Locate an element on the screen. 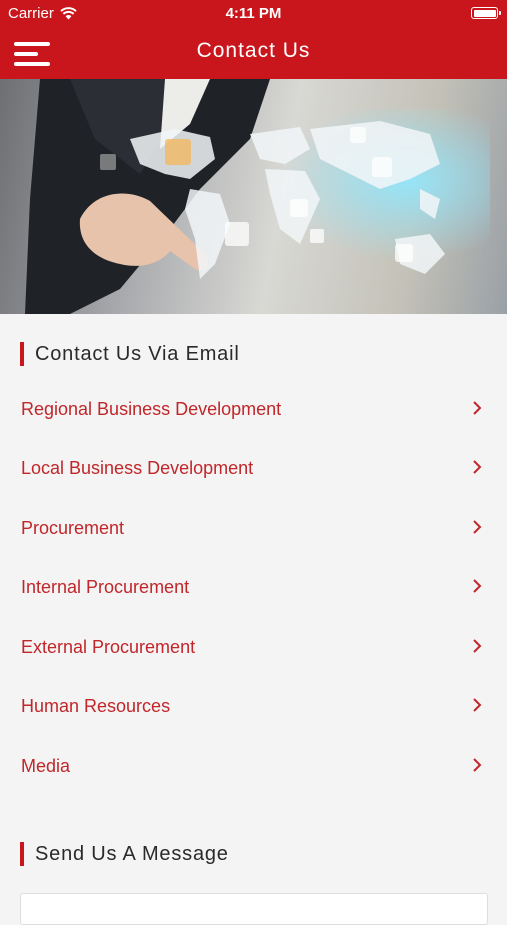  section-title-text: Send Us A Message is located at coordinates (132, 853).